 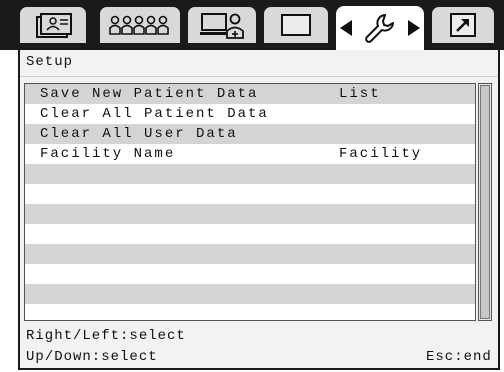 What do you see at coordinates (139, 134) in the screenshot?
I see `menu-item-label: Clear All User Data` at bounding box center [139, 134].